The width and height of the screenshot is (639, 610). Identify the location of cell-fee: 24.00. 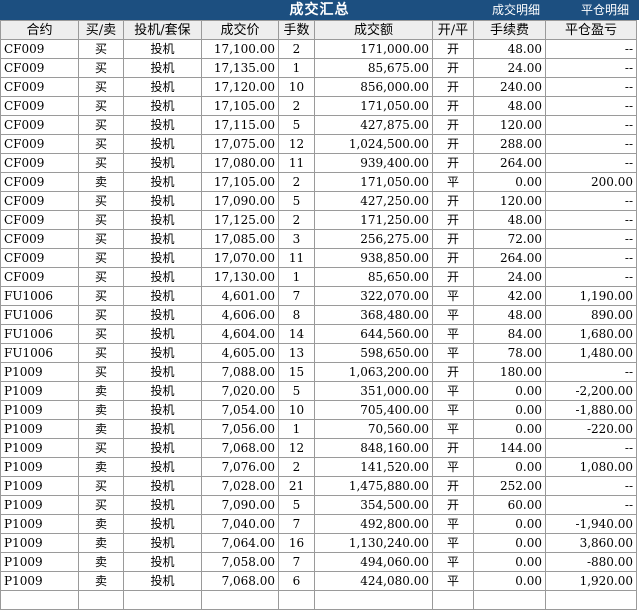
(509, 68).